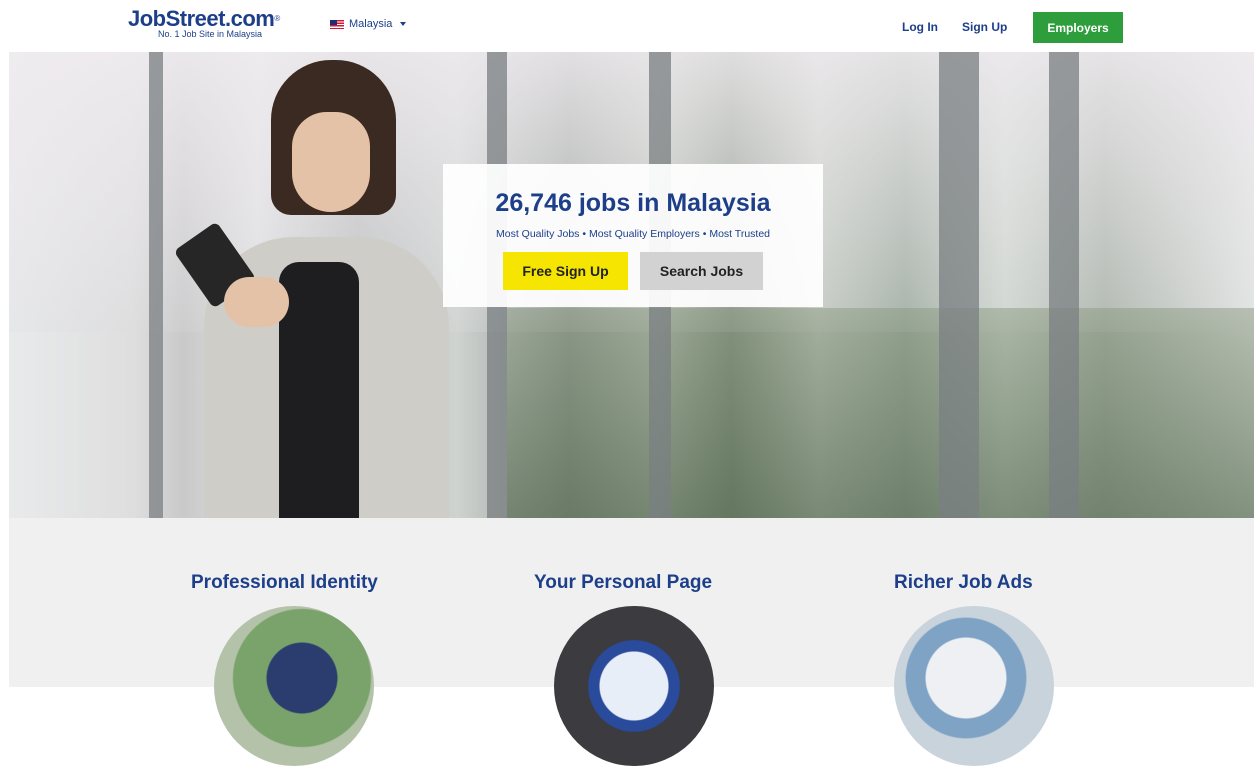 This screenshot has height=766, width=1255. Describe the element at coordinates (403, 24) in the screenshot. I see `chevron-down-icon` at that location.